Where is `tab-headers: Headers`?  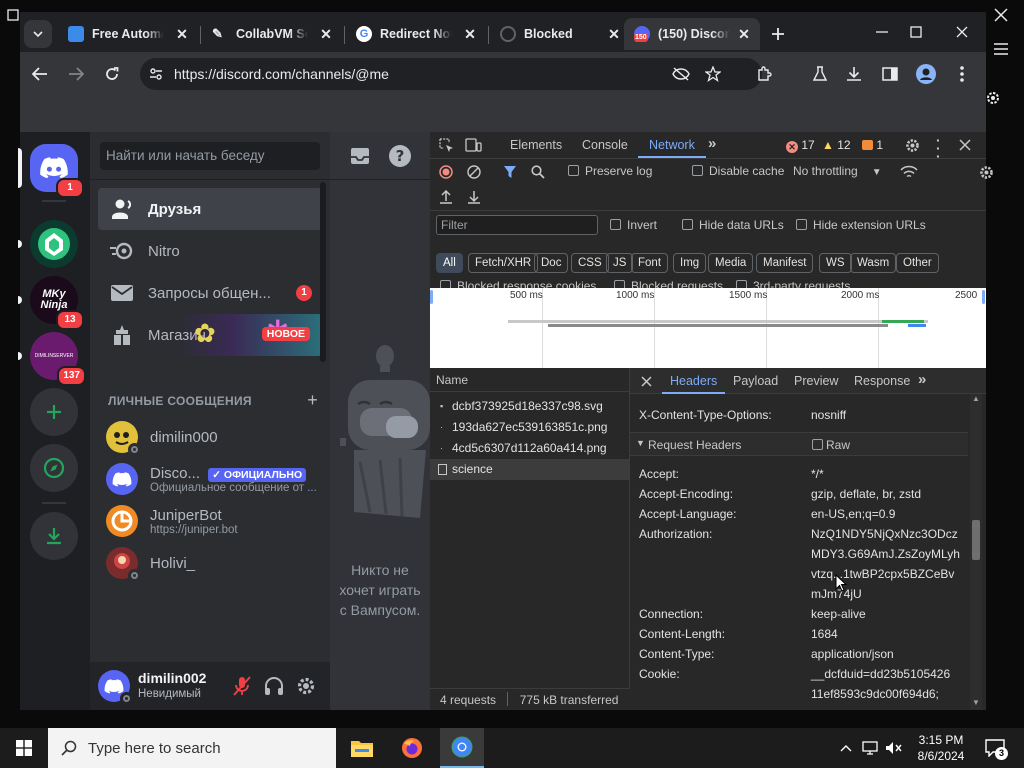 tab-headers: Headers is located at coordinates (694, 381).